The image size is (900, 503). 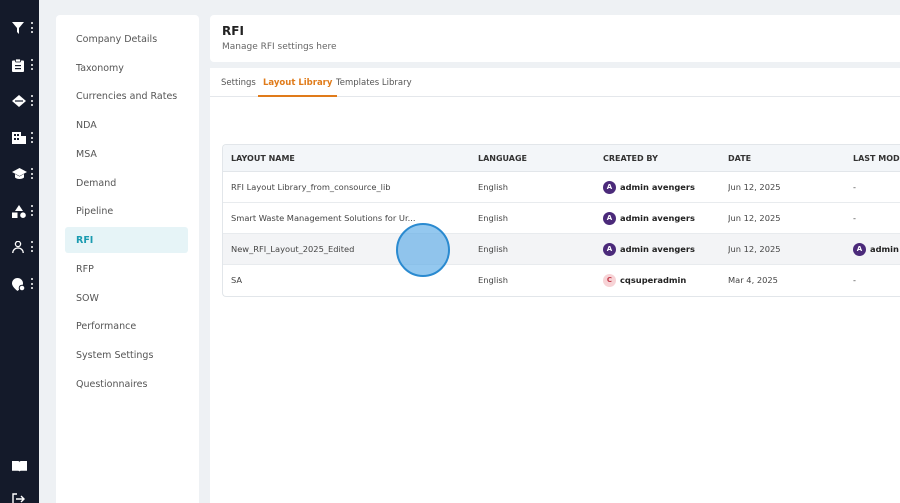 What do you see at coordinates (126, 326) in the screenshot?
I see `nav-item-performance: Performance` at bounding box center [126, 326].